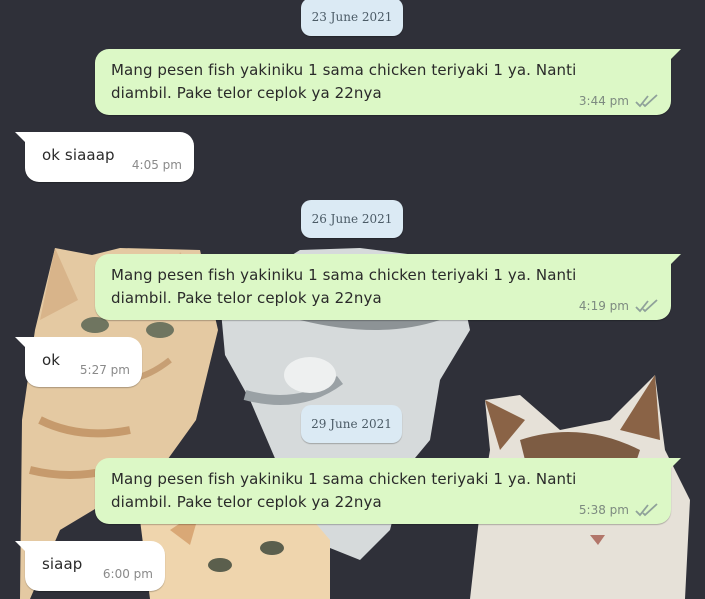  I want to click on message-time: 4:05 pm, so click(156, 165).